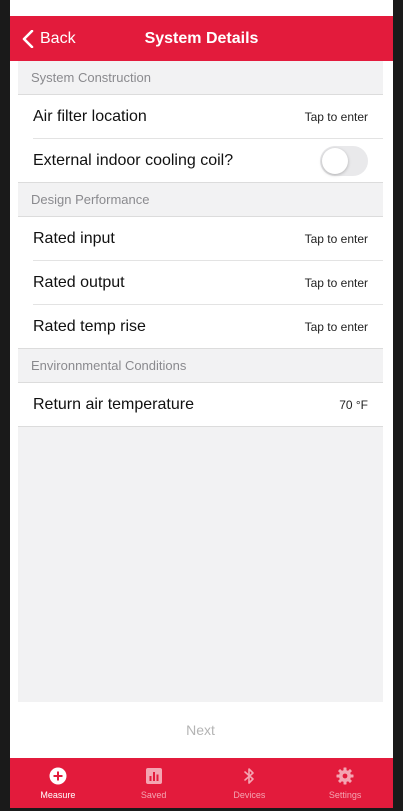  What do you see at coordinates (398, 405) in the screenshot?
I see `device-frame-right` at bounding box center [398, 405].